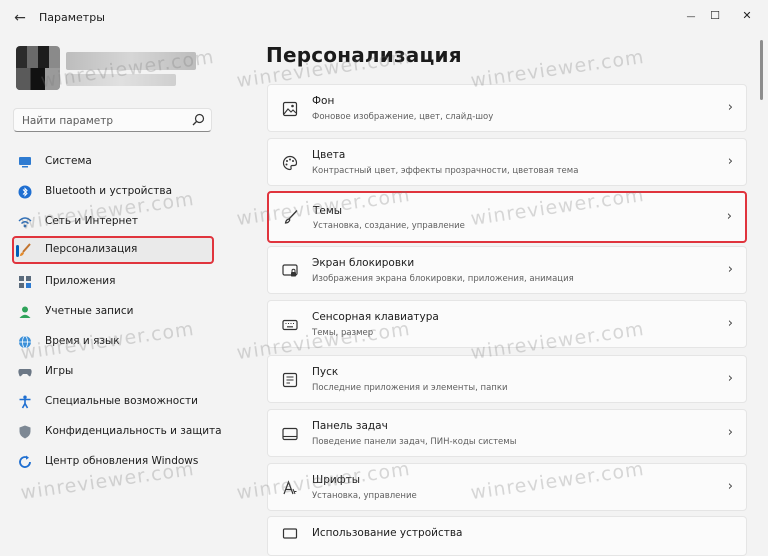 The height and width of the screenshot is (556, 768). I want to click on setting-subtitle: Темы, размер, so click(343, 333).